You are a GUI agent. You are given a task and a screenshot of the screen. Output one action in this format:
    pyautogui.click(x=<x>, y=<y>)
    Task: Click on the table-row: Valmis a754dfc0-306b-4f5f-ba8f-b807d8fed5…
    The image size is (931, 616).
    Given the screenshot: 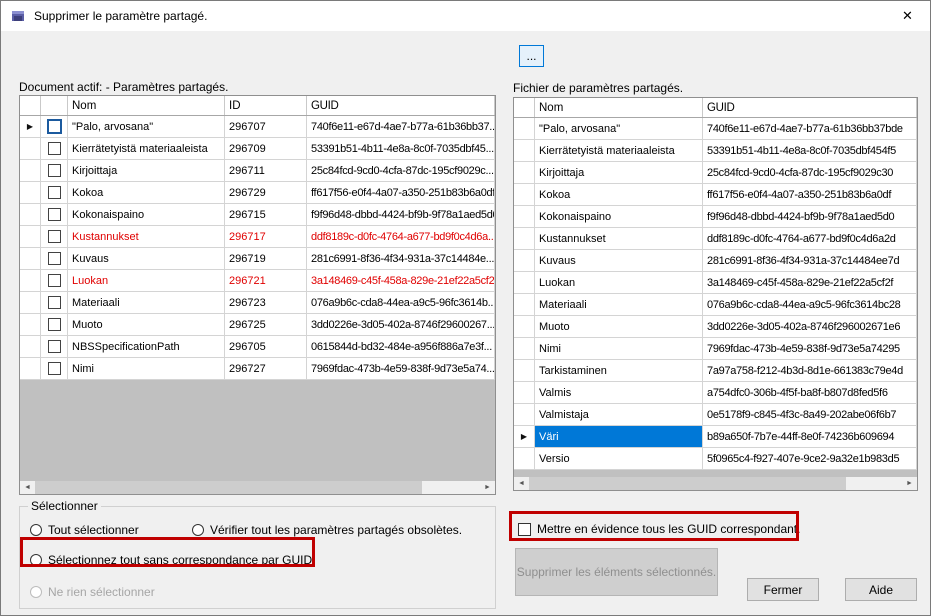 What is the action you would take?
    pyautogui.click(x=715, y=393)
    